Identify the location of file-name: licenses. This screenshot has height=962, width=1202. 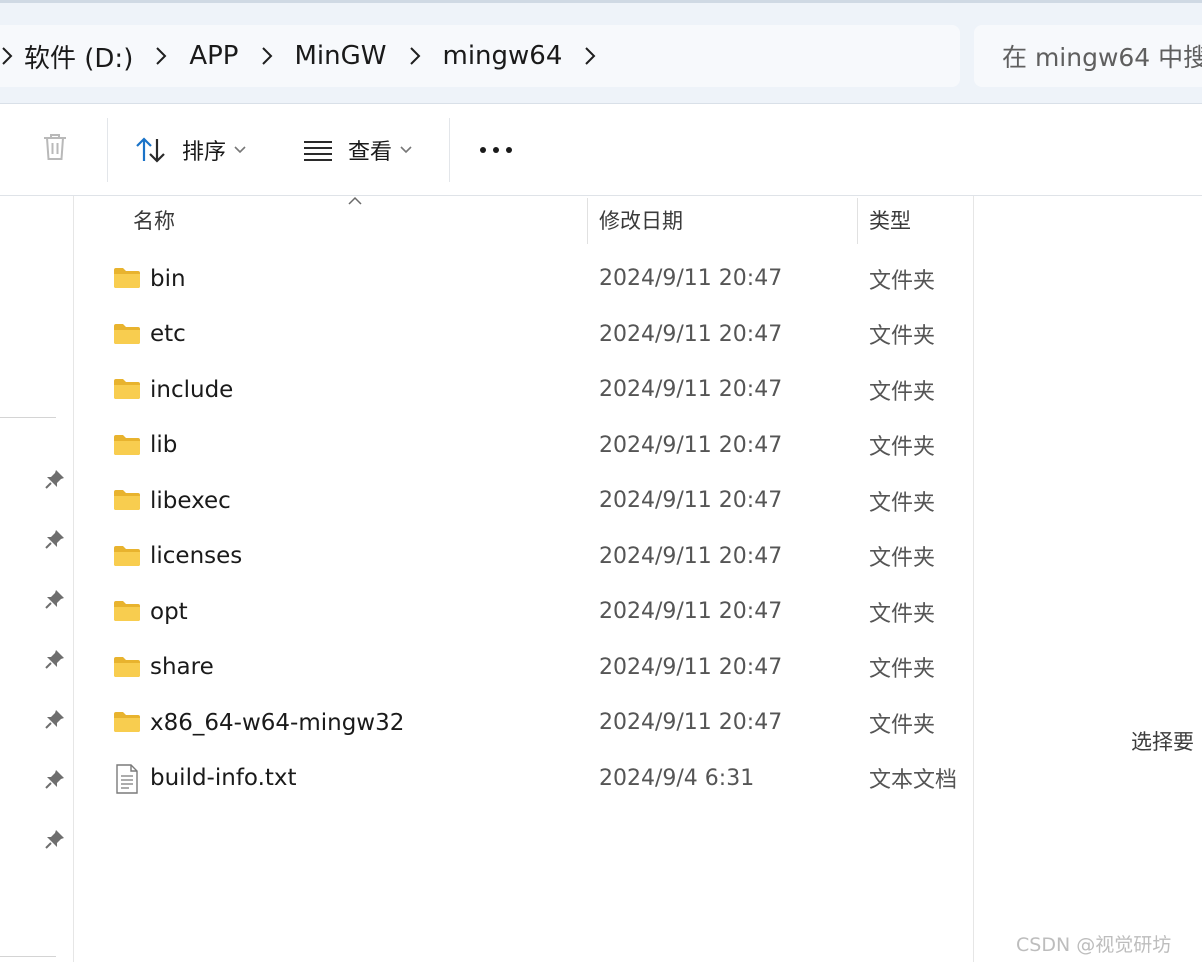
(196, 556).